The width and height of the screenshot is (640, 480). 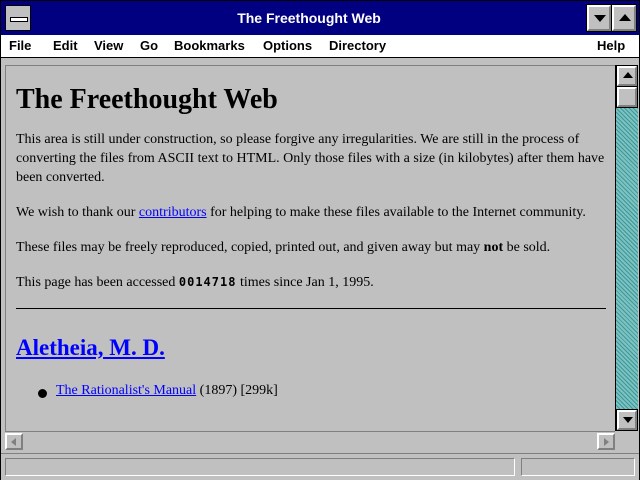 What do you see at coordinates (627, 441) in the screenshot?
I see `scrollbar-corner` at bounding box center [627, 441].